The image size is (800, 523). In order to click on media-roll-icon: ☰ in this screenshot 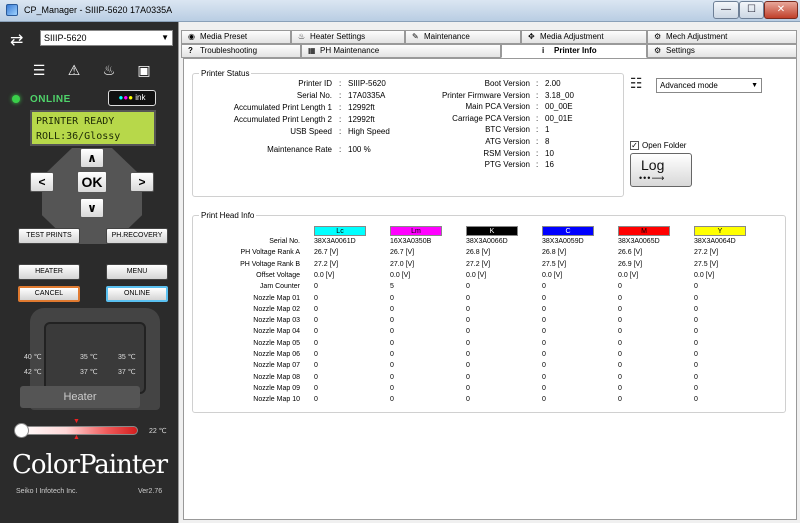, I will do `click(39, 70)`.